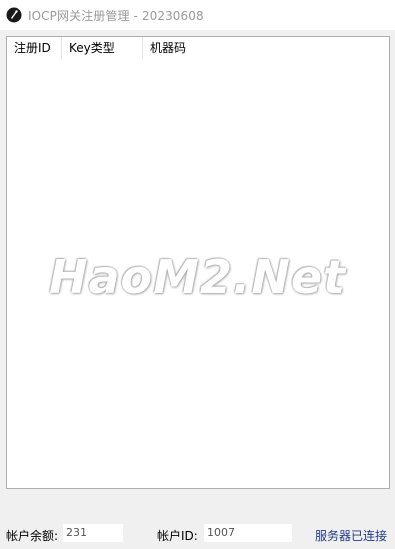 This screenshot has width=395, height=549. Describe the element at coordinates (32, 536) in the screenshot. I see `balance-label: 帐户余额:` at that location.